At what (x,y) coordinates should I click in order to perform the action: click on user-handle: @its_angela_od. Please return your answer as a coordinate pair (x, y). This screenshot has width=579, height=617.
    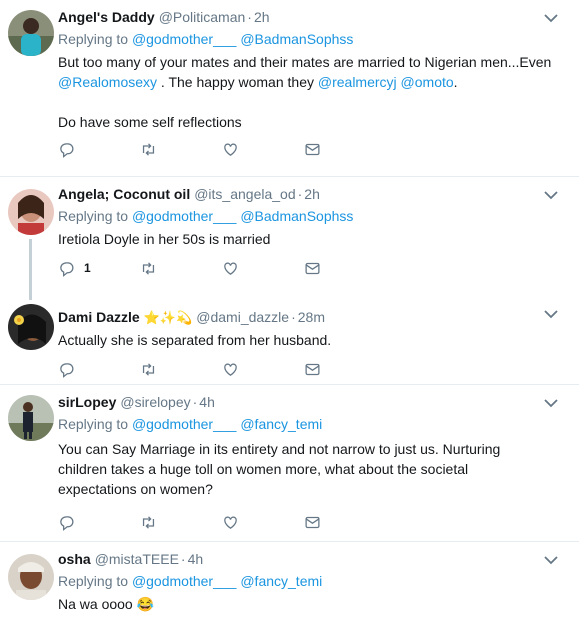
    Looking at the image, I should click on (244, 194).